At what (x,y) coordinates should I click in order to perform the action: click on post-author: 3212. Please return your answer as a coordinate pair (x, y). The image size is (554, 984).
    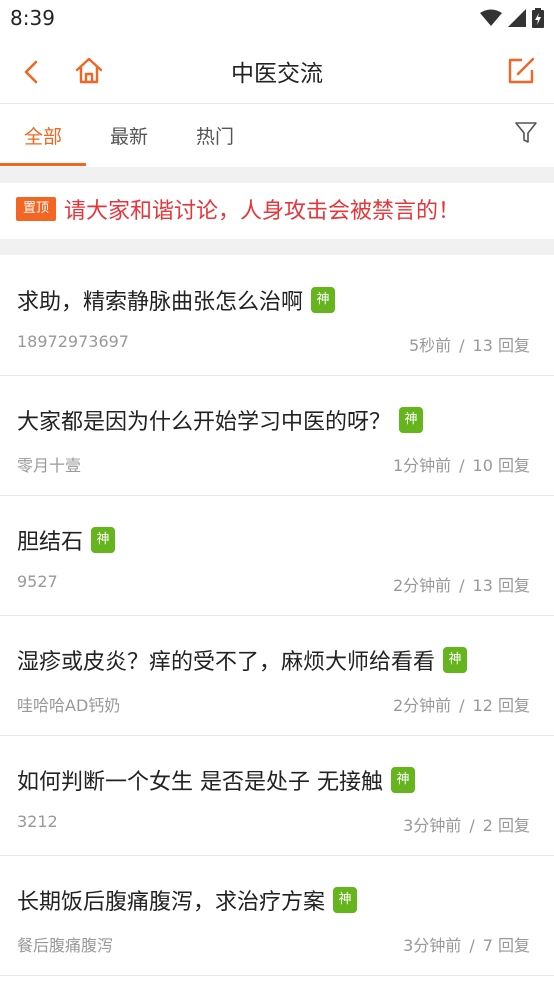
    Looking at the image, I should click on (37, 821).